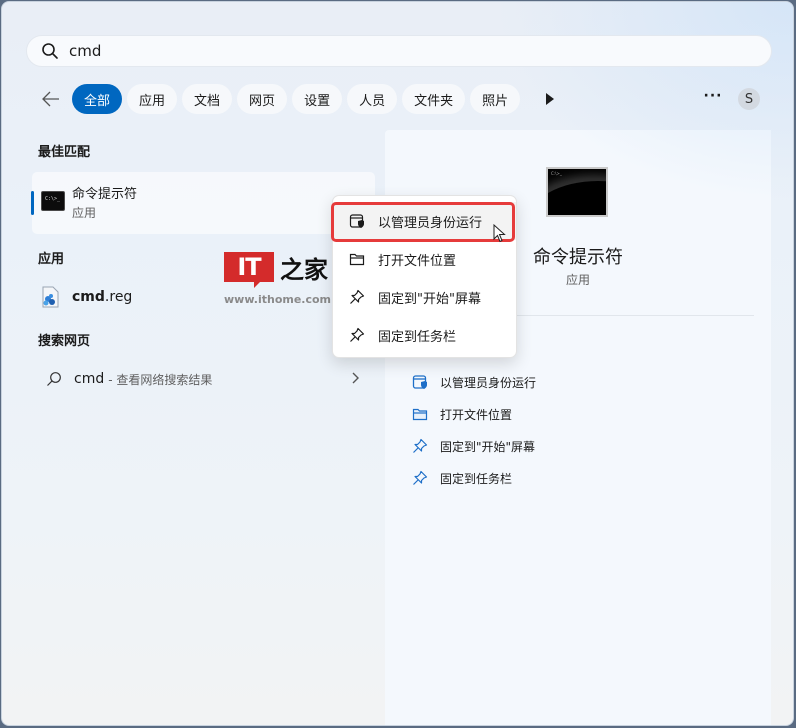 The image size is (796, 728). What do you see at coordinates (488, 382) in the screenshot?
I see `action-label: 以管理员身份运行` at bounding box center [488, 382].